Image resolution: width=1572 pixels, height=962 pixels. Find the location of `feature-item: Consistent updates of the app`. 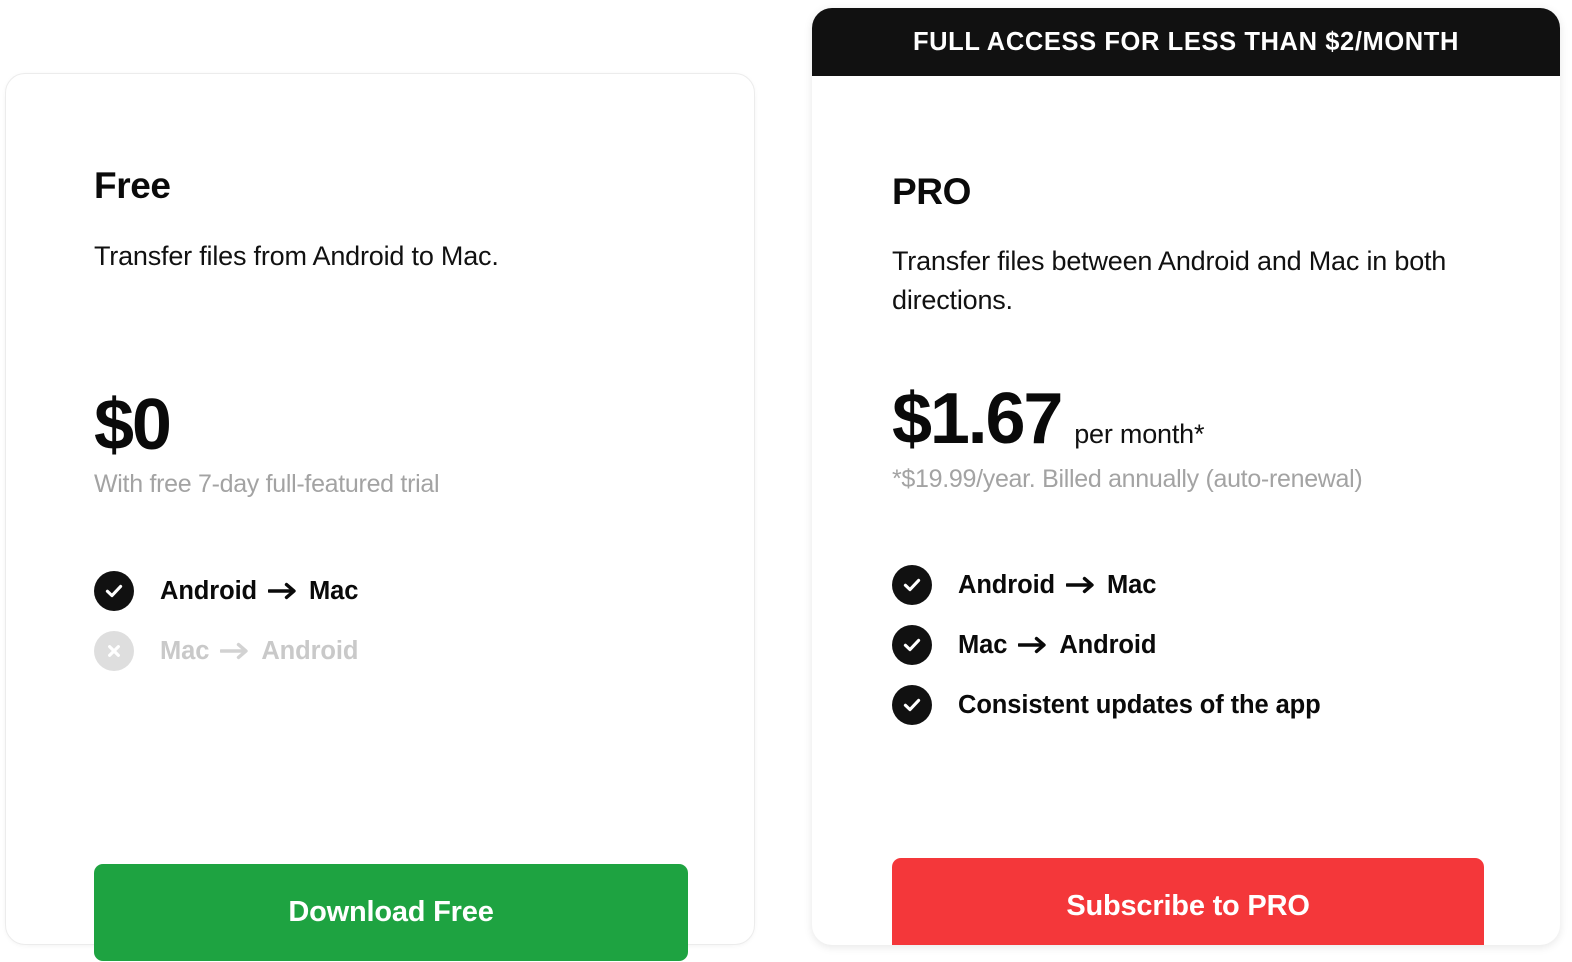

feature-item: Consistent updates of the app is located at coordinates (1106, 705).